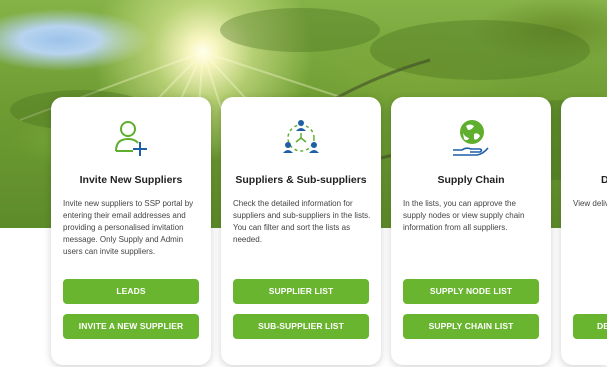 The height and width of the screenshot is (367, 607). Describe the element at coordinates (584, 231) in the screenshot. I see `card-delivery-partial: D View deliv suppliers, delivery fo DE` at that location.